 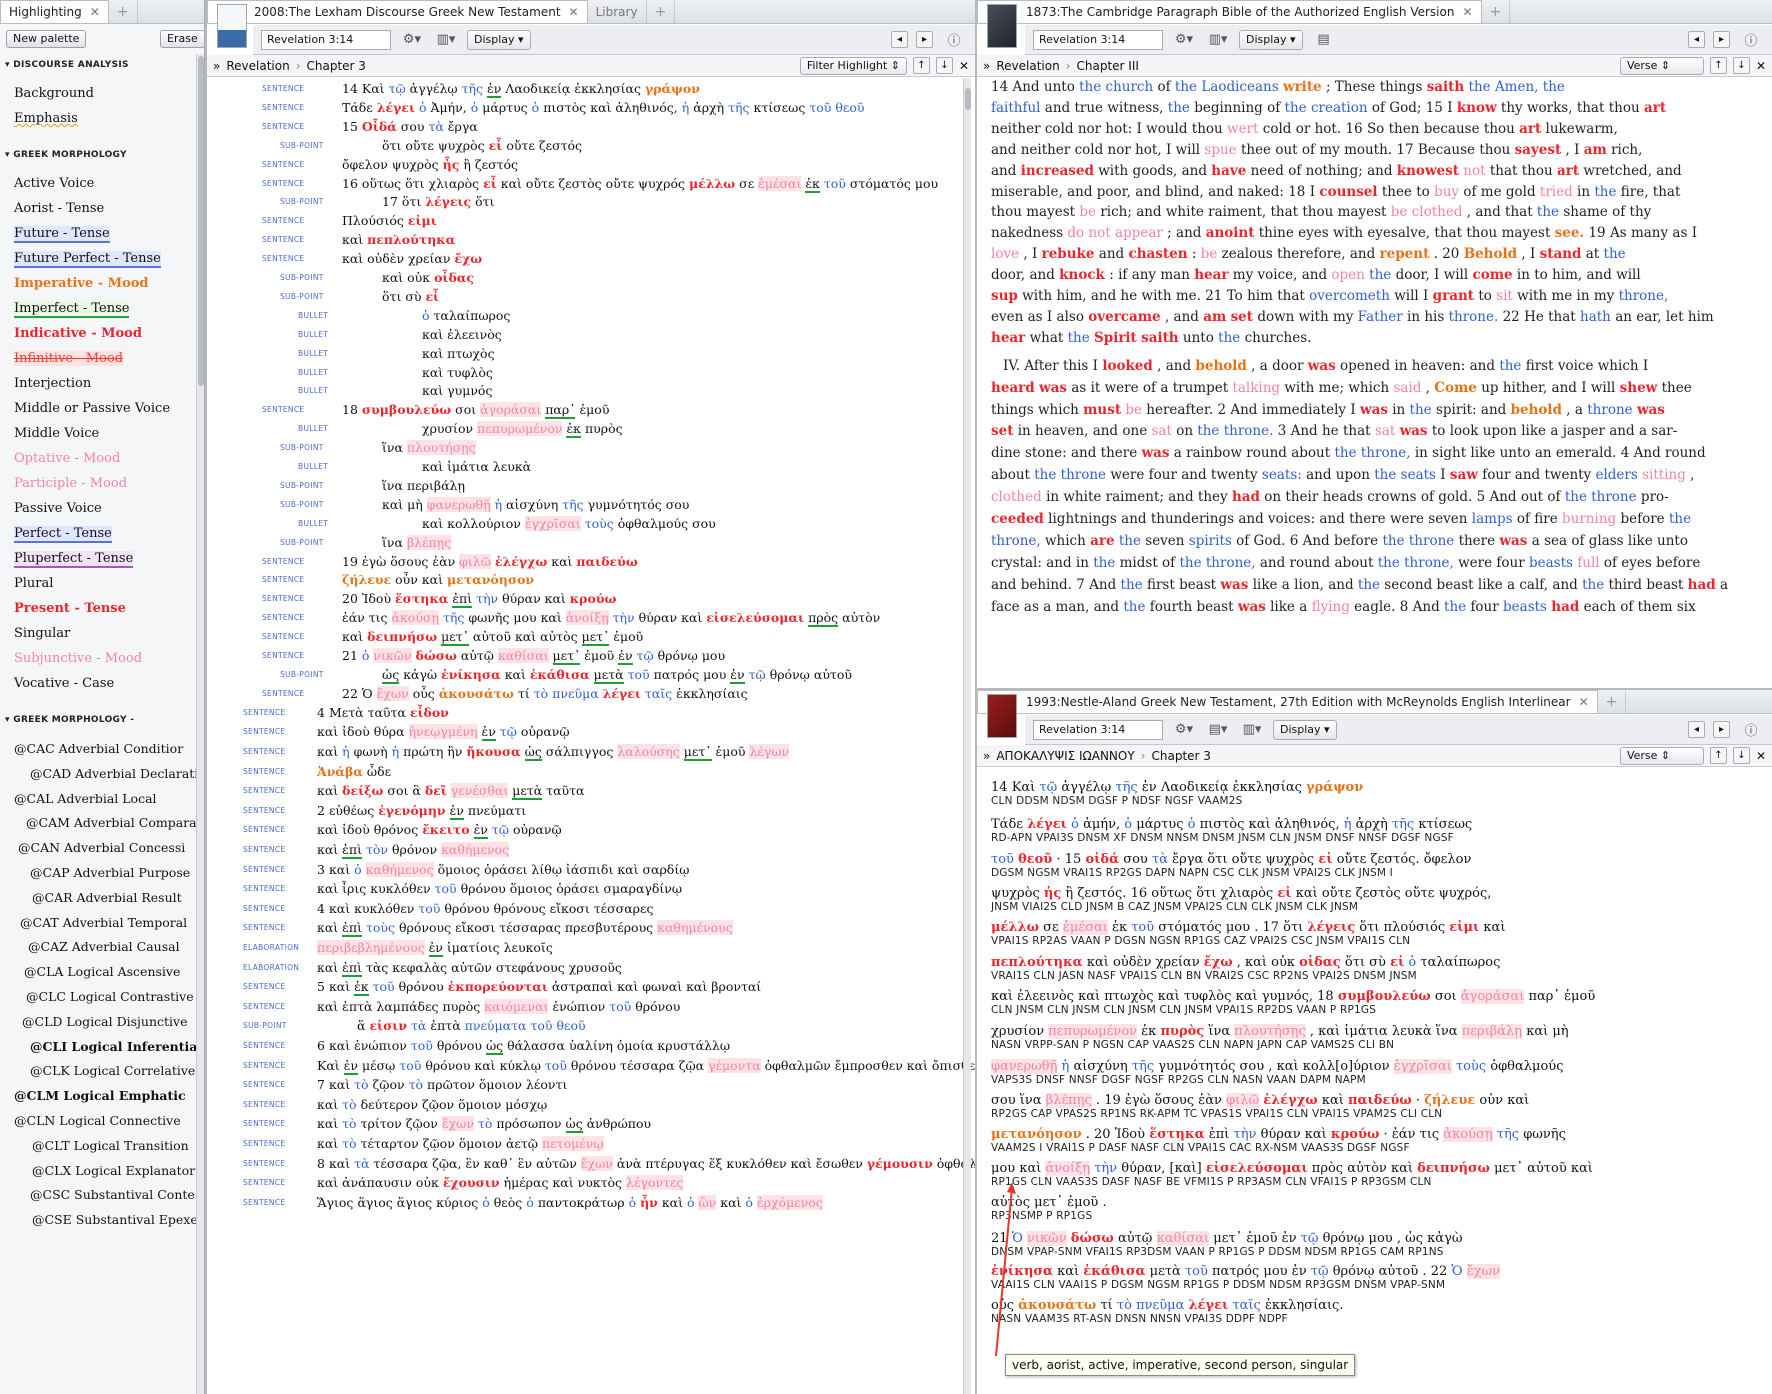 What do you see at coordinates (1184, 40) in the screenshot?
I see `parallel-resources-icon: ⚙▾` at bounding box center [1184, 40].